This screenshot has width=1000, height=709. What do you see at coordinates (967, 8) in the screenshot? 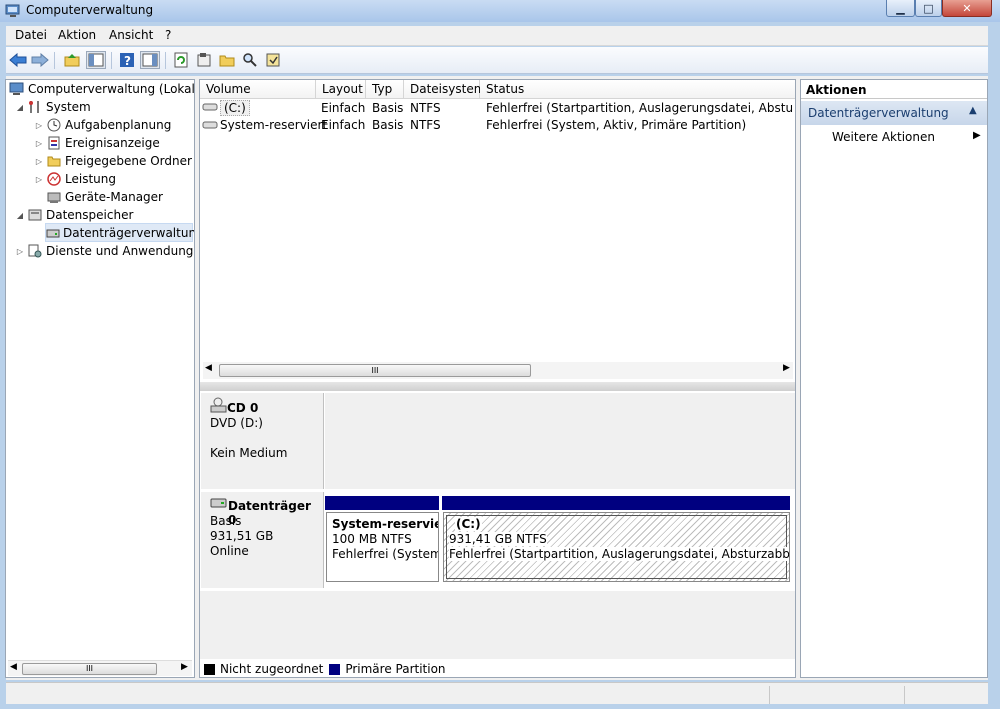
I see `close-button: ✕` at bounding box center [967, 8].